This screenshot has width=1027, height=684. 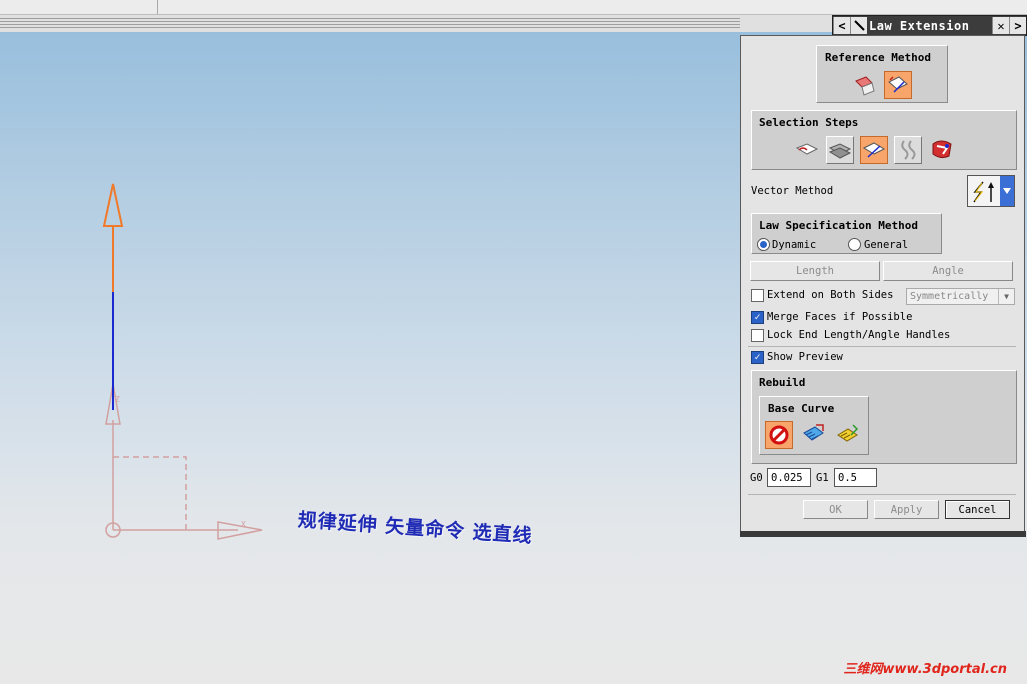 What do you see at coordinates (813, 432) in the screenshot?
I see `rebuild-degree-icon` at bounding box center [813, 432].